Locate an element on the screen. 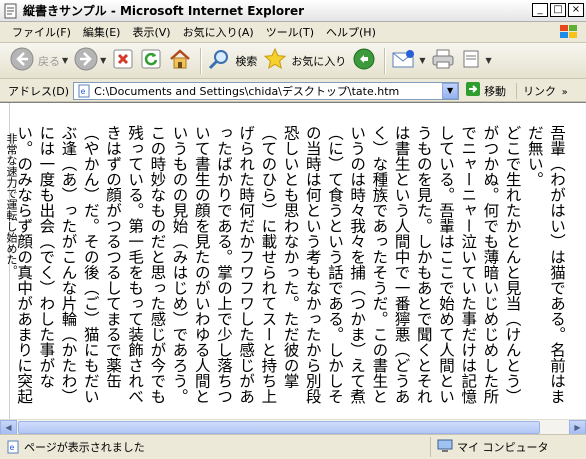  back-arrow-icon is located at coordinates (22, 60).